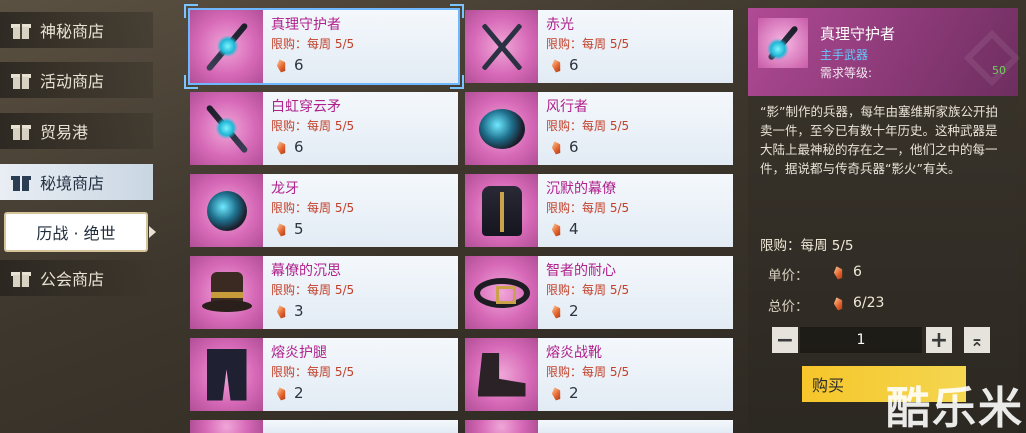  I want to click on item-card: 智者的耐心 限购：每周 5/5 2, so click(599, 292).